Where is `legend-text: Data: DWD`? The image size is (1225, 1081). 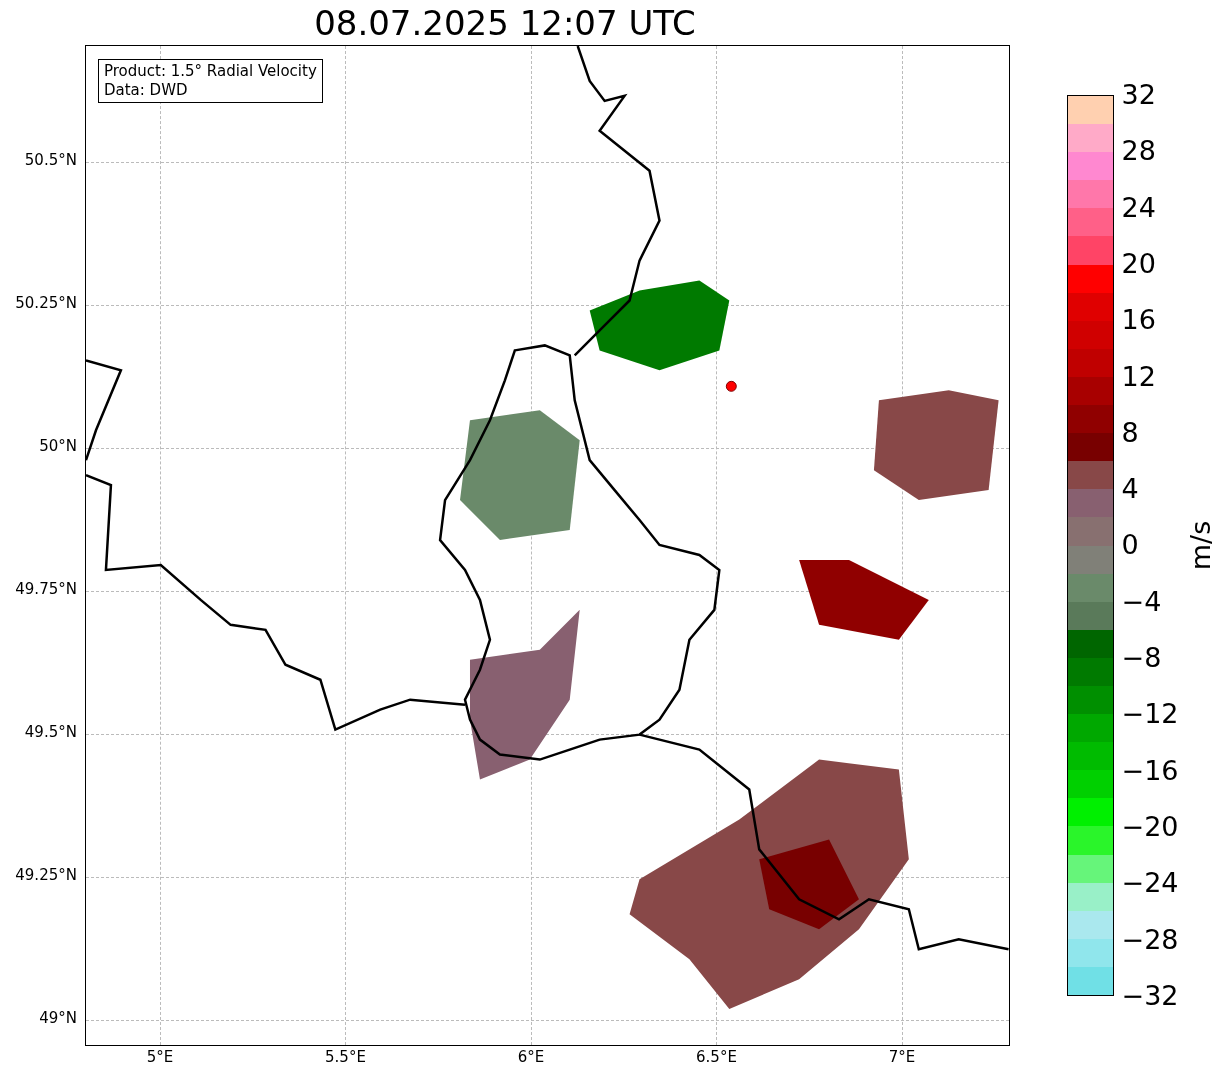
legend-text: Data: DWD is located at coordinates (146, 90).